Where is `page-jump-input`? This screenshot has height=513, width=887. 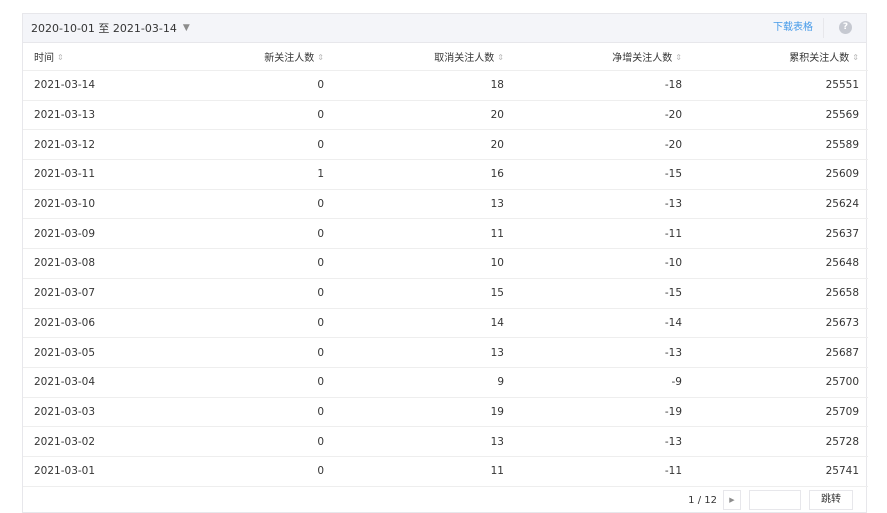 page-jump-input is located at coordinates (775, 500).